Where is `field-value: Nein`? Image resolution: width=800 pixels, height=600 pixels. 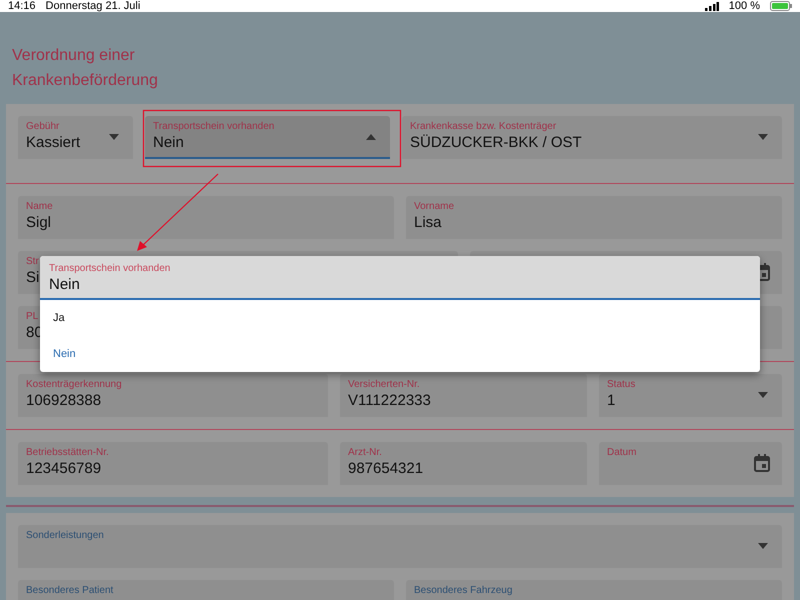 field-value: Nein is located at coordinates (65, 284).